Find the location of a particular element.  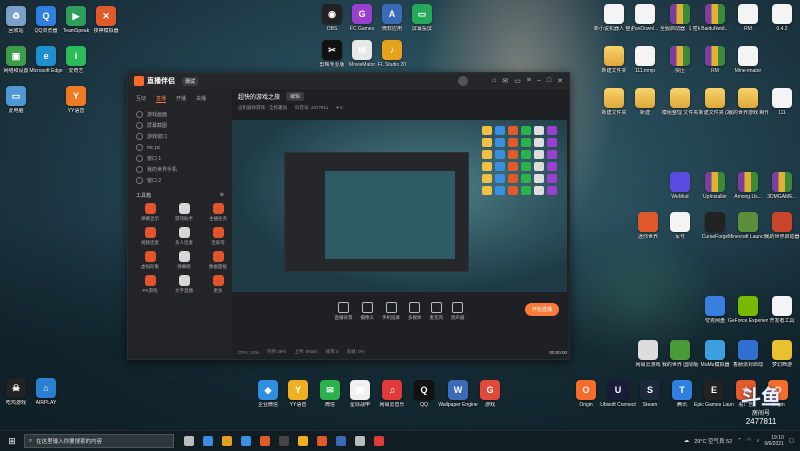

scene-item: 游戏画面 is located at coordinates (180, 114).